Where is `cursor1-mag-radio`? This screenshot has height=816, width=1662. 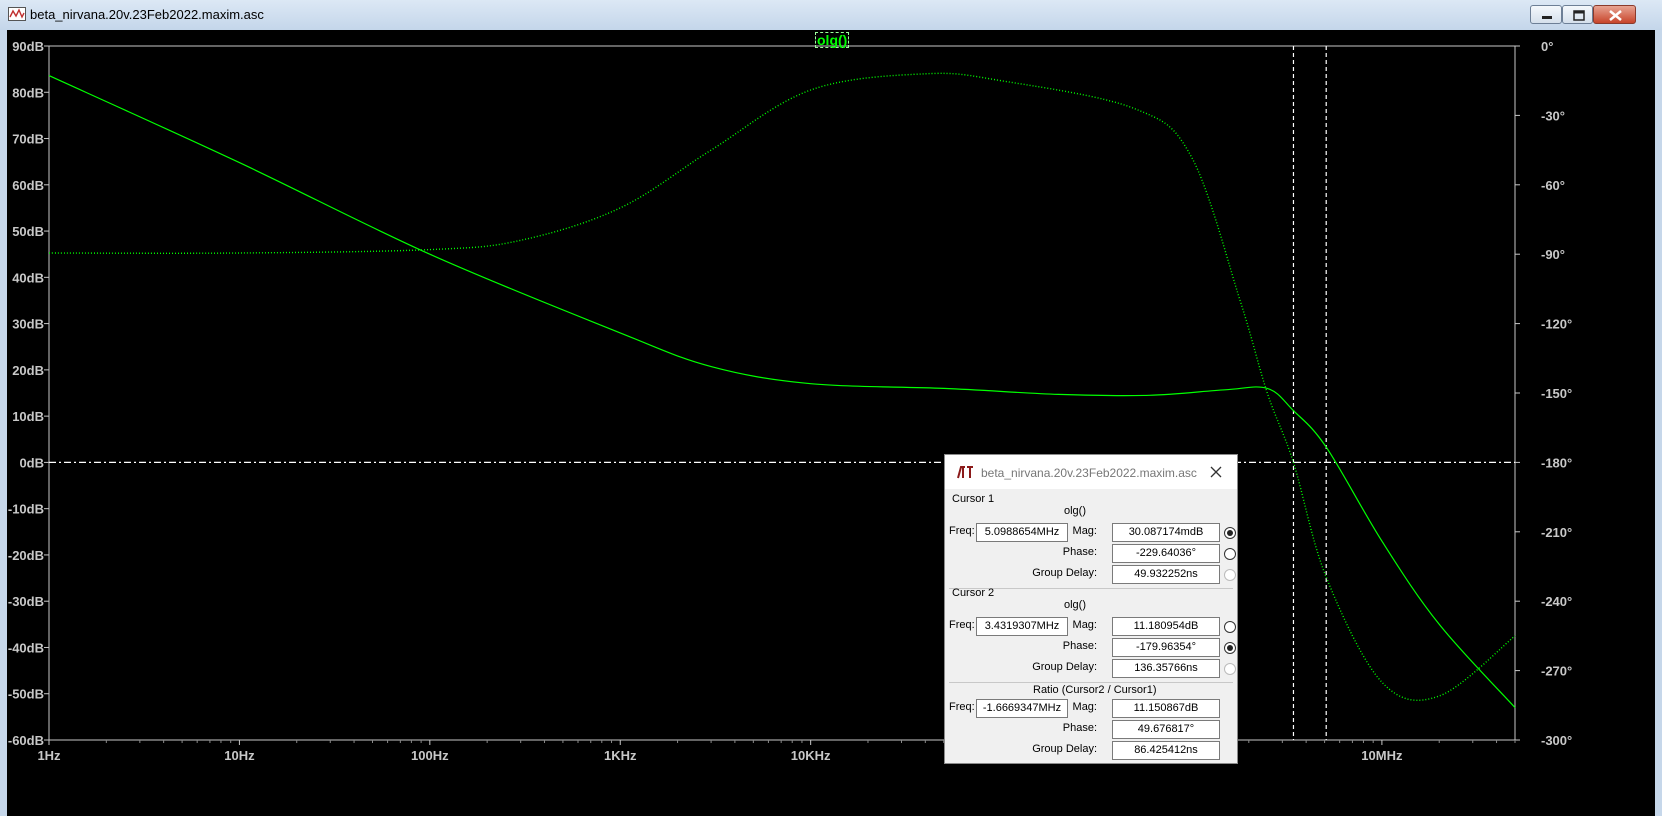 cursor1-mag-radio is located at coordinates (1230, 533).